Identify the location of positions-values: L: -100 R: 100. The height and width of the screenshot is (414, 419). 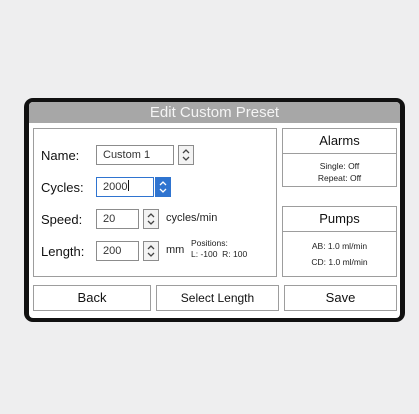
(219, 254).